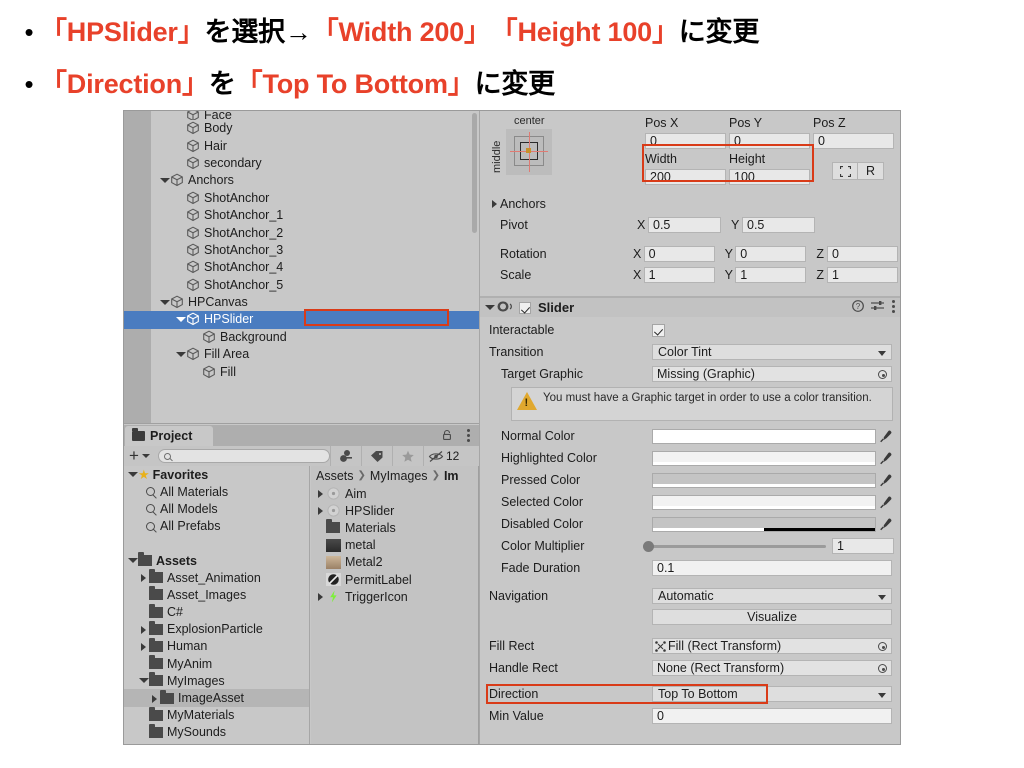  Describe the element at coordinates (395, 579) in the screenshot. I see `project-content-row: PermitLabel` at that location.